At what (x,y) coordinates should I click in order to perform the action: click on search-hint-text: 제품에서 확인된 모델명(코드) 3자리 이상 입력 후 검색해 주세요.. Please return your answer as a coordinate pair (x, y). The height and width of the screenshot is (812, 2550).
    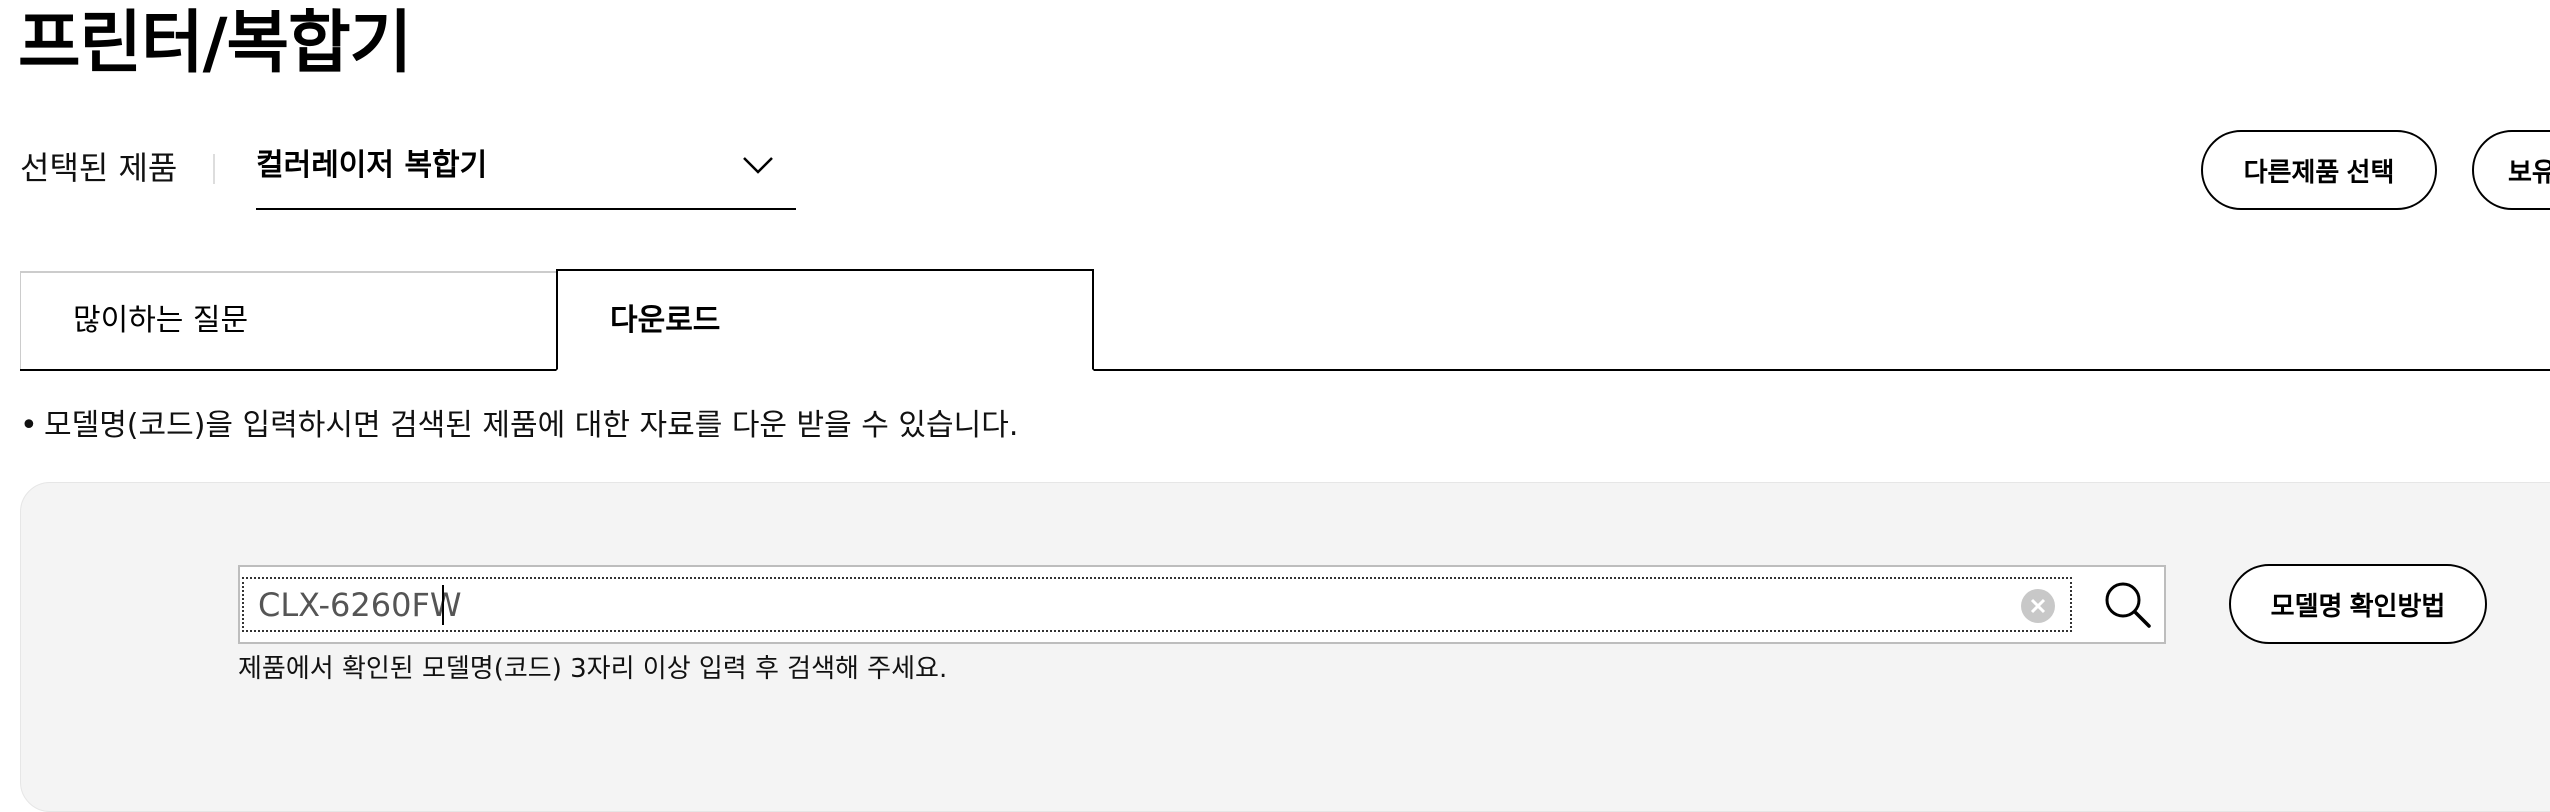
    Looking at the image, I should click on (593, 669).